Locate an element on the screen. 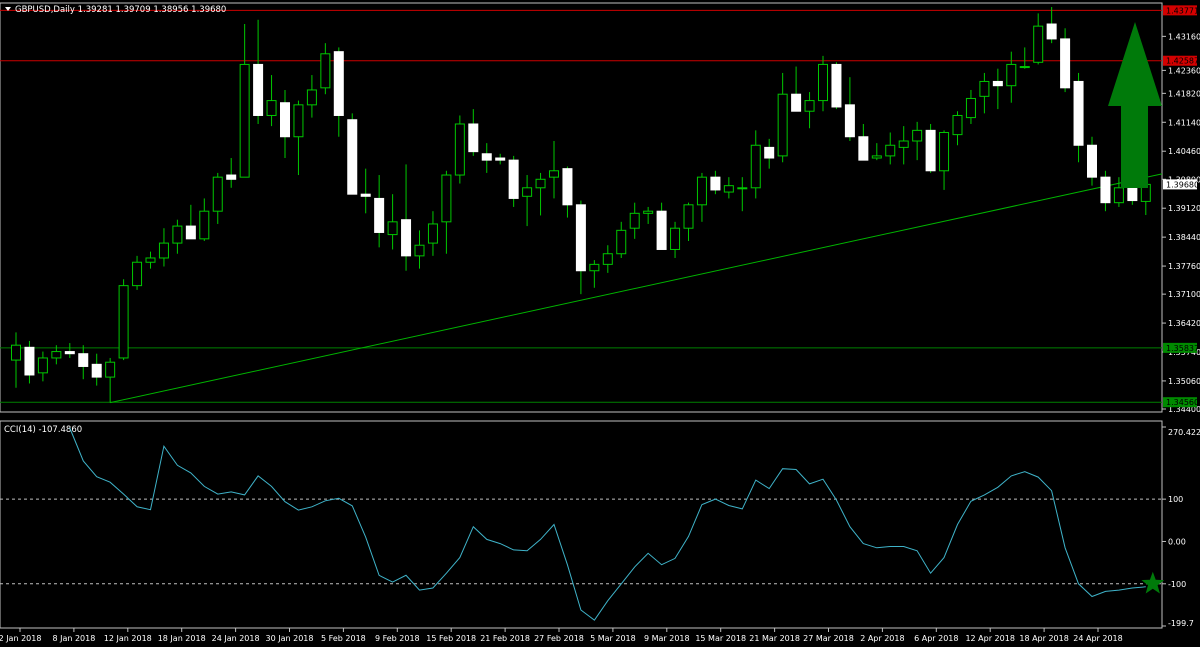 This screenshot has width=1200, height=647. cci-tick-label: 100 is located at coordinates (1175, 499).